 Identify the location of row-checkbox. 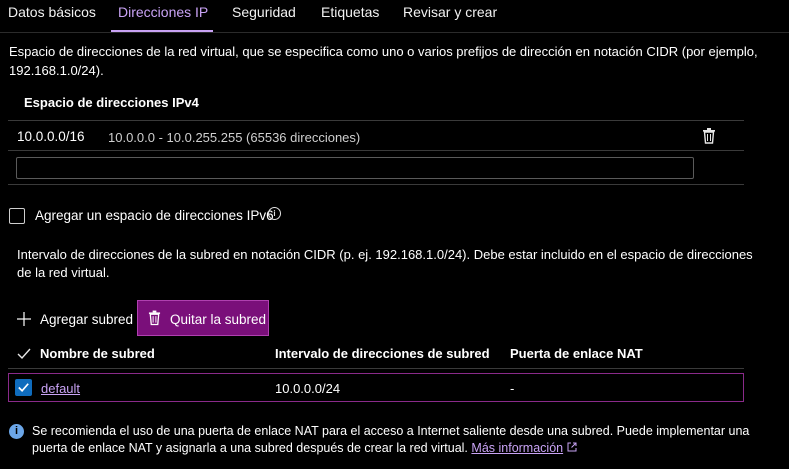
(23, 387).